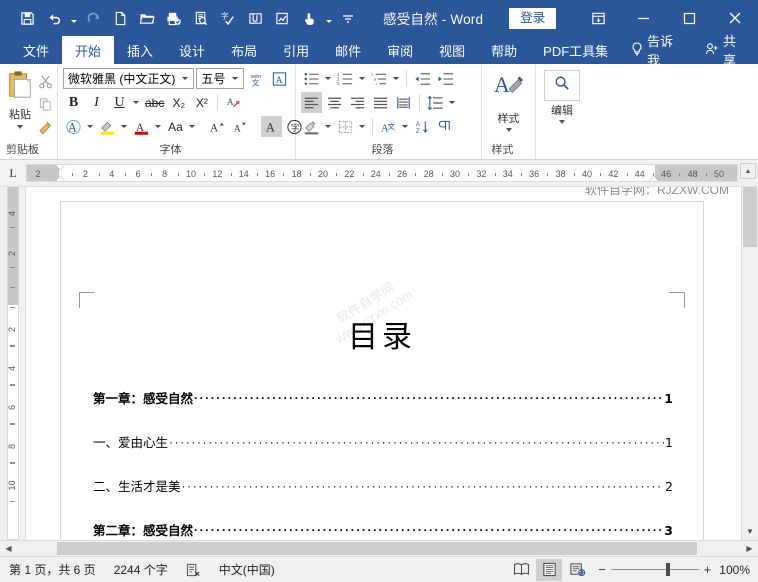  Describe the element at coordinates (348, 18) in the screenshot. I see `customize-qat-icon` at that location.